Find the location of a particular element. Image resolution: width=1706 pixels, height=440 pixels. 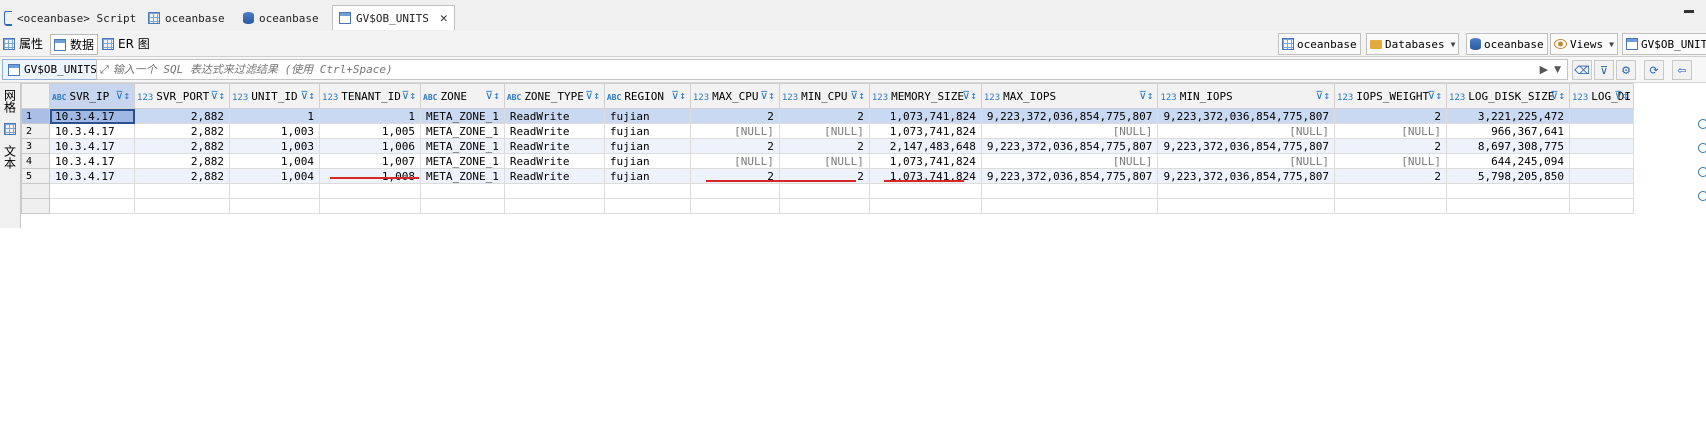

column-header-svr-port: 123 SVR_PORT ⊽↕ is located at coordinates (182, 96).